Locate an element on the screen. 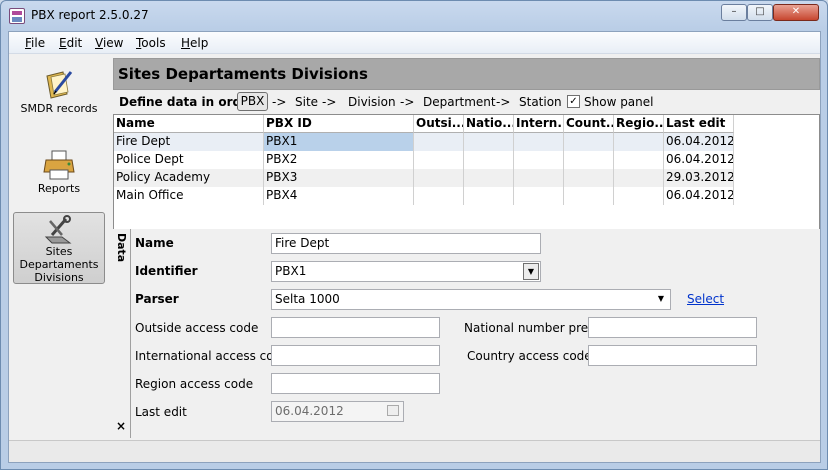  book-pen-icon is located at coordinates (59, 85).